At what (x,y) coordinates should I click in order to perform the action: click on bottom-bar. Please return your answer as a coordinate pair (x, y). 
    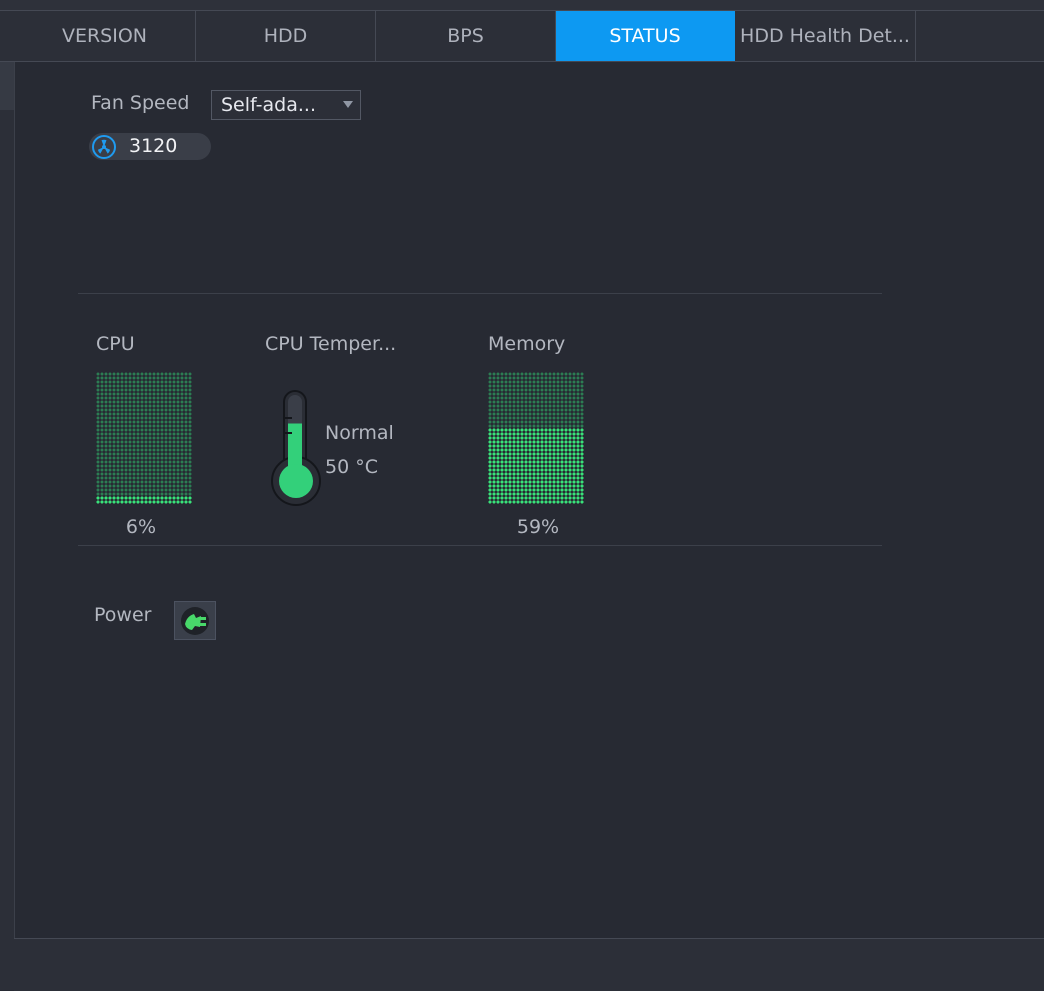
    Looking at the image, I should click on (529, 964).